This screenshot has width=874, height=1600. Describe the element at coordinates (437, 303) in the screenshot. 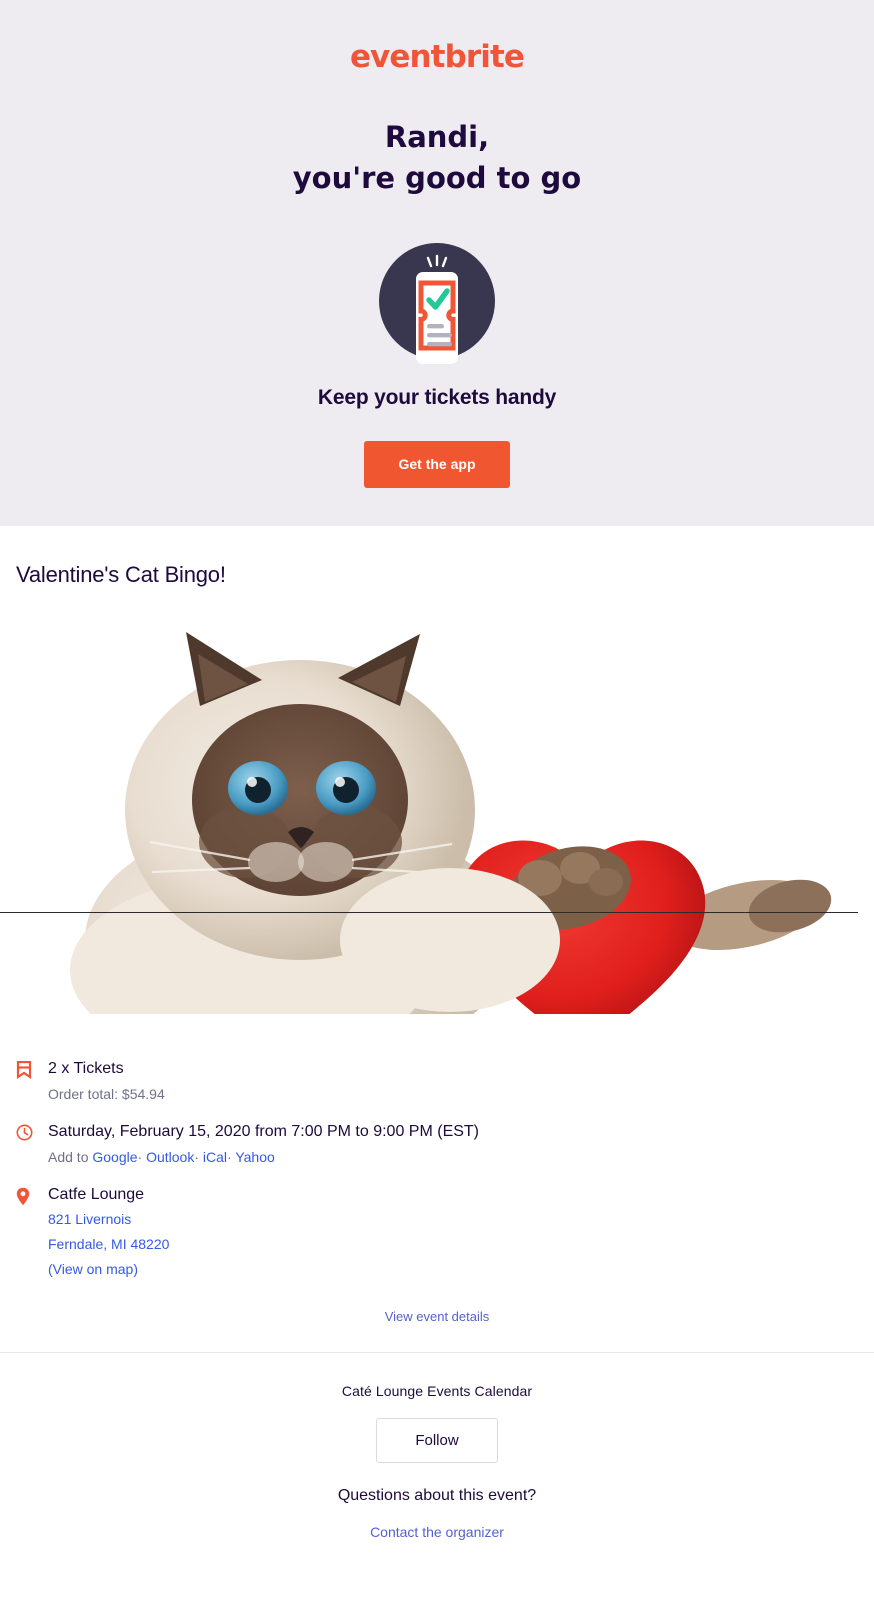

I see `phone-ticket-check-illustration` at that location.